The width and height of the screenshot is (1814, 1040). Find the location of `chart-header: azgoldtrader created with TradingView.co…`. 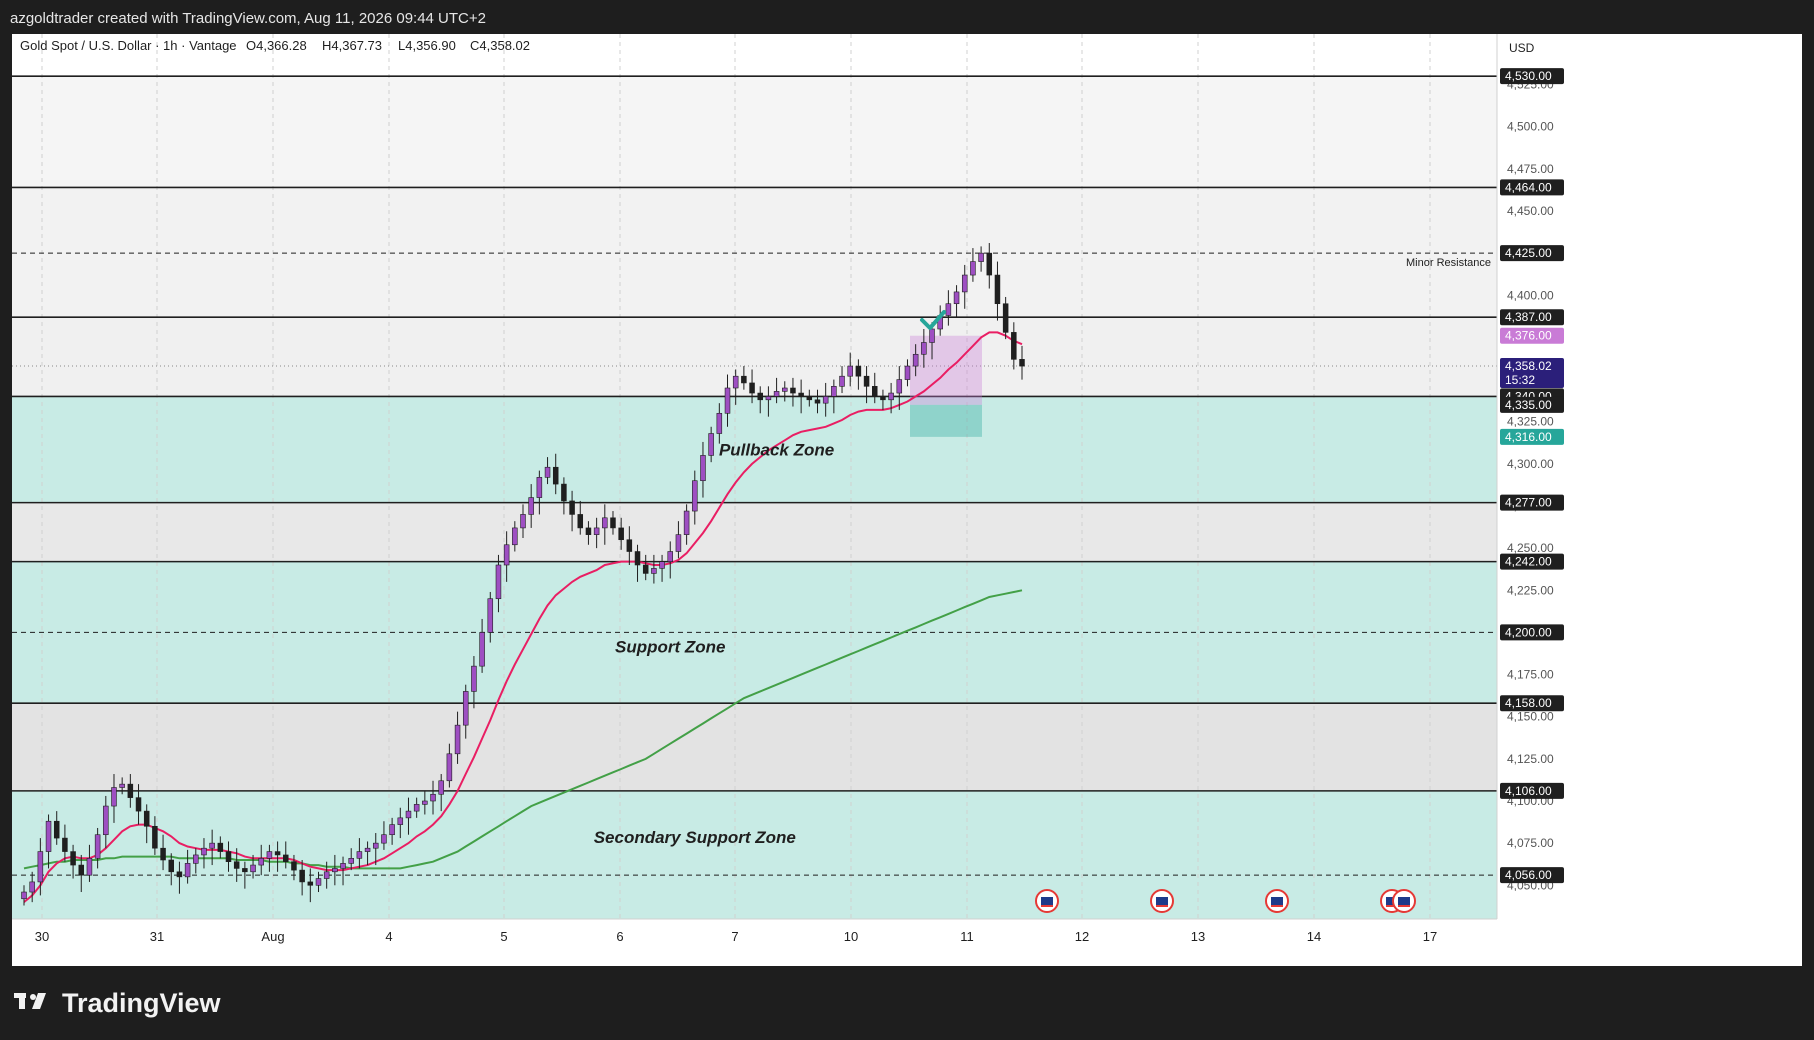

chart-header: azgoldtrader created with TradingView.co… is located at coordinates (248, 18).